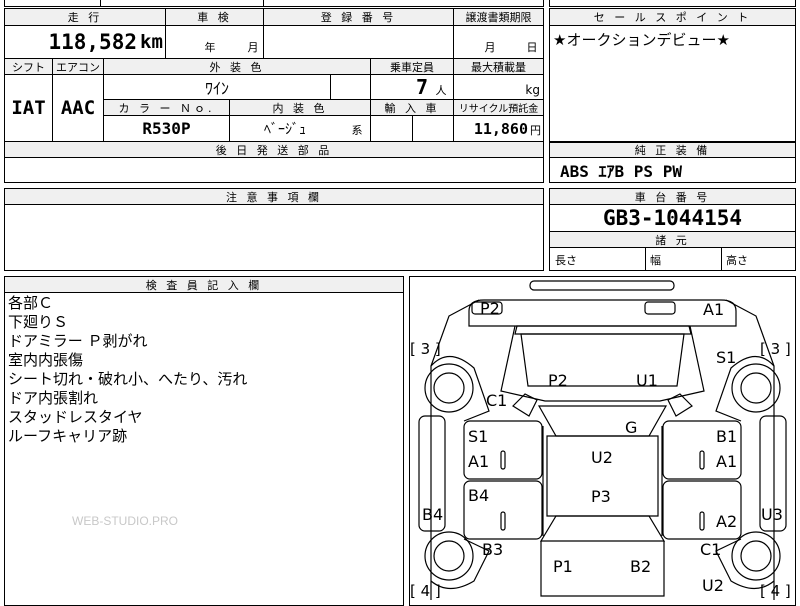  Describe the element at coordinates (28, 108) in the screenshot. I see `shift-value: IAT` at that location.